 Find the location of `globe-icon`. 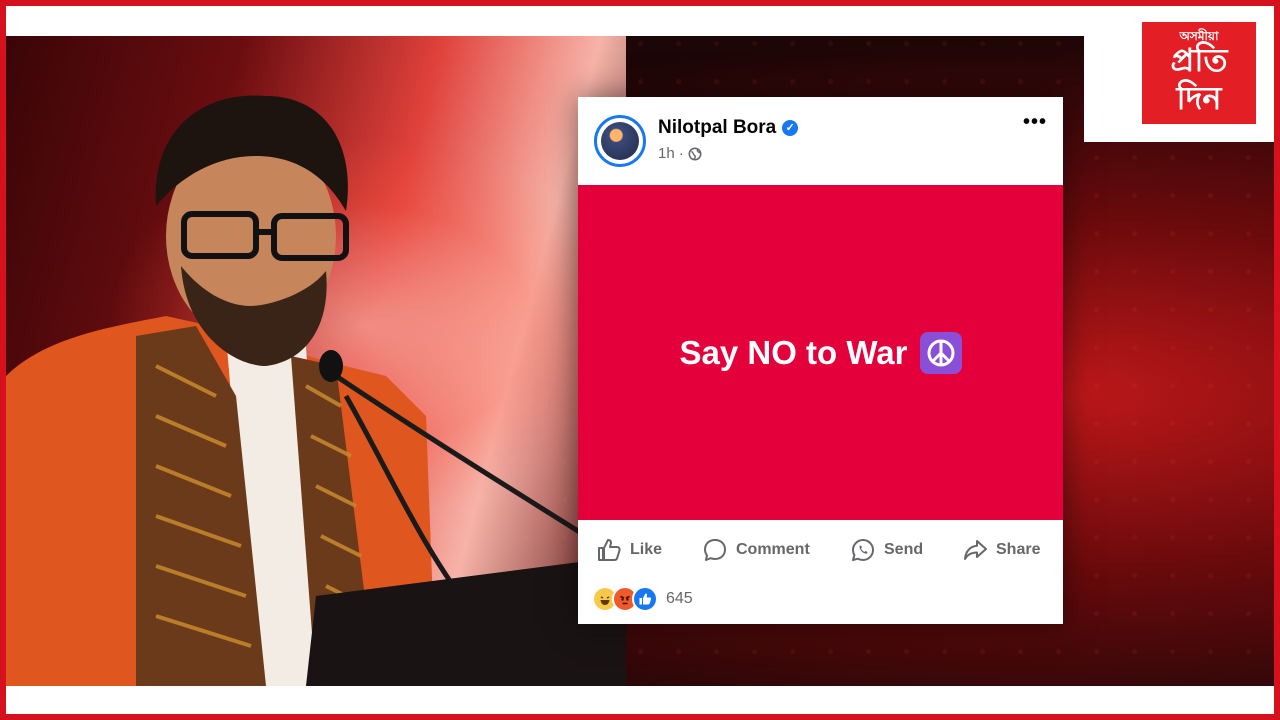

globe-icon is located at coordinates (695, 153).